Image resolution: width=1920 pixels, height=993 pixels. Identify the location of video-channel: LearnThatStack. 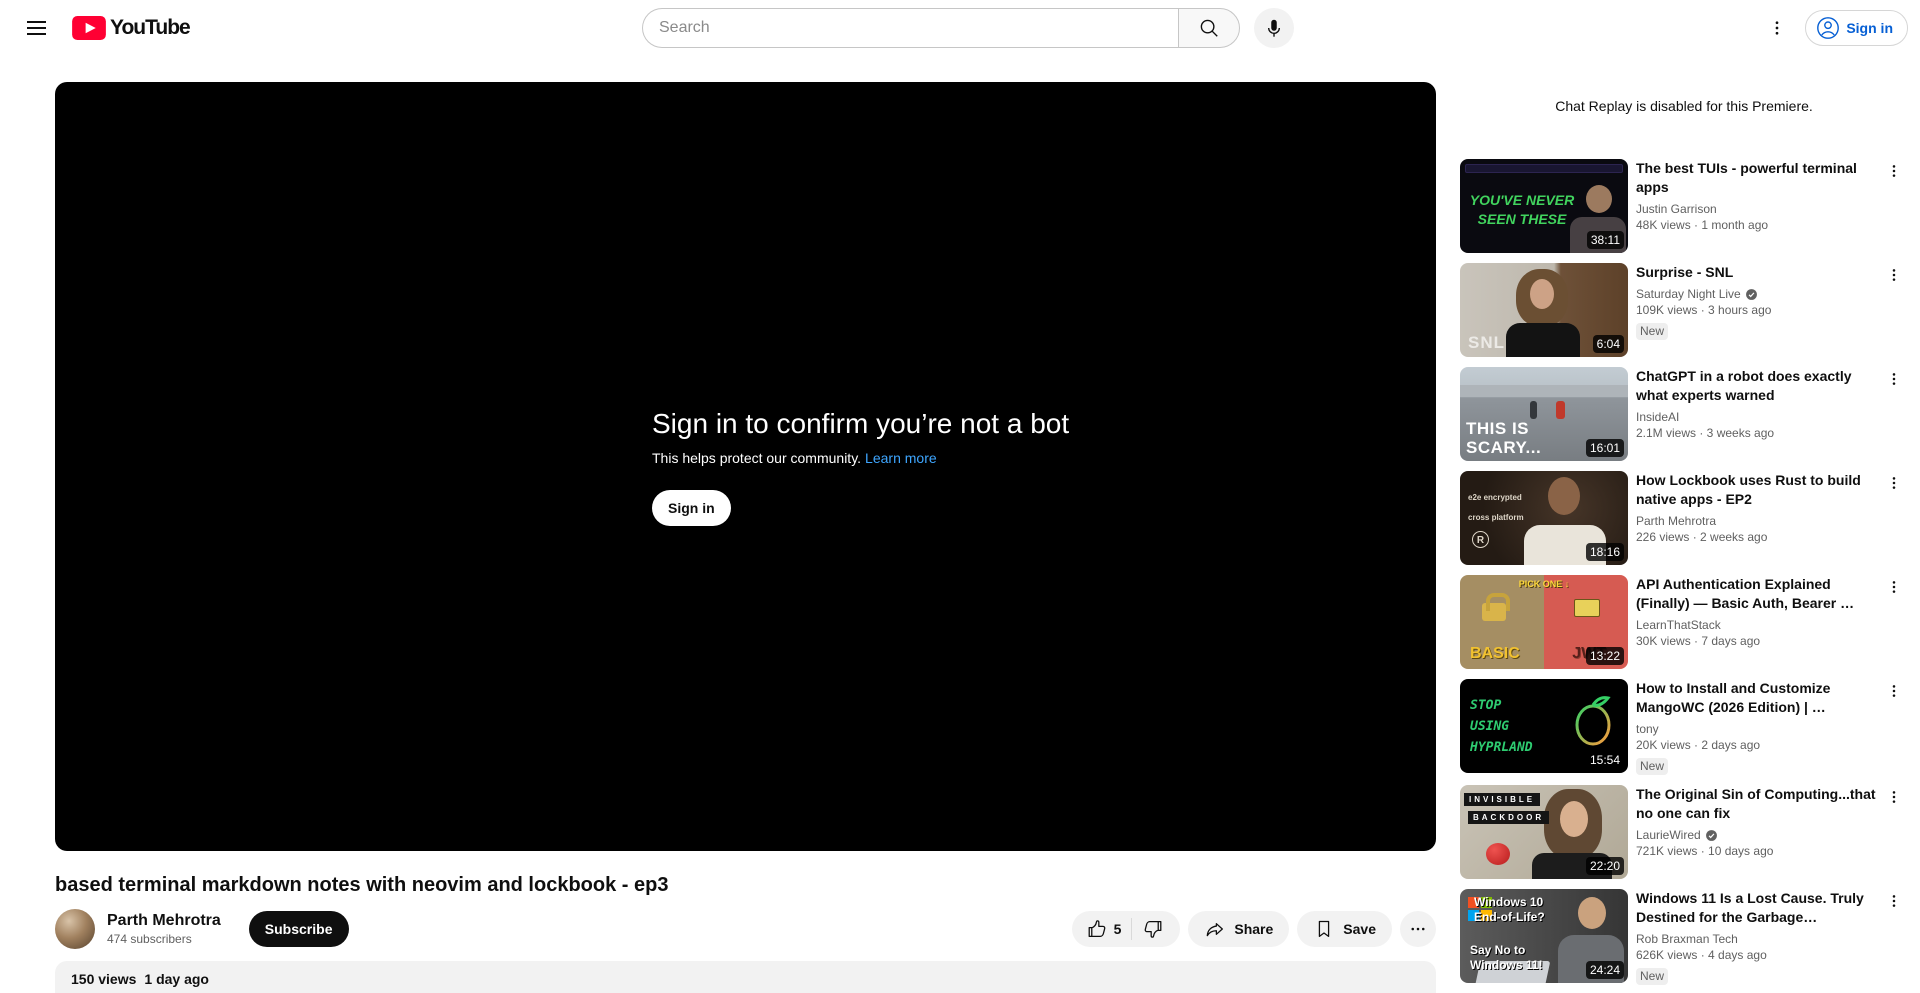
(1758, 625).